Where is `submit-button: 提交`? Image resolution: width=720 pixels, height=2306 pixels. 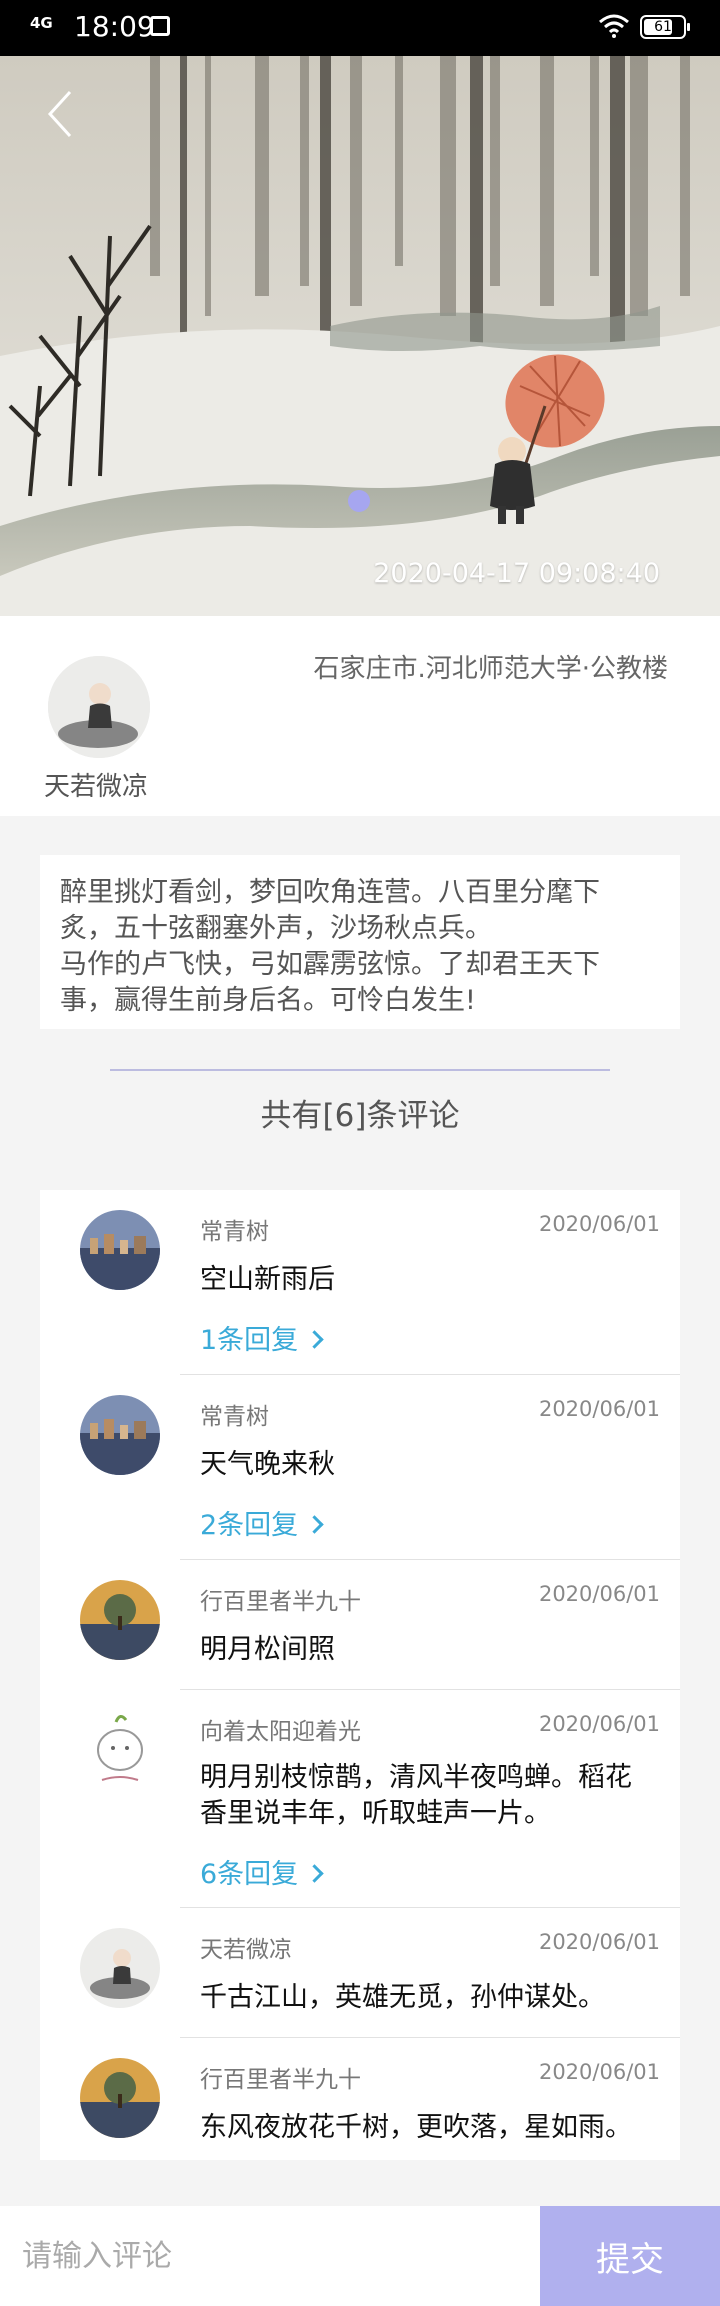
submit-button: 提交 is located at coordinates (630, 2256).